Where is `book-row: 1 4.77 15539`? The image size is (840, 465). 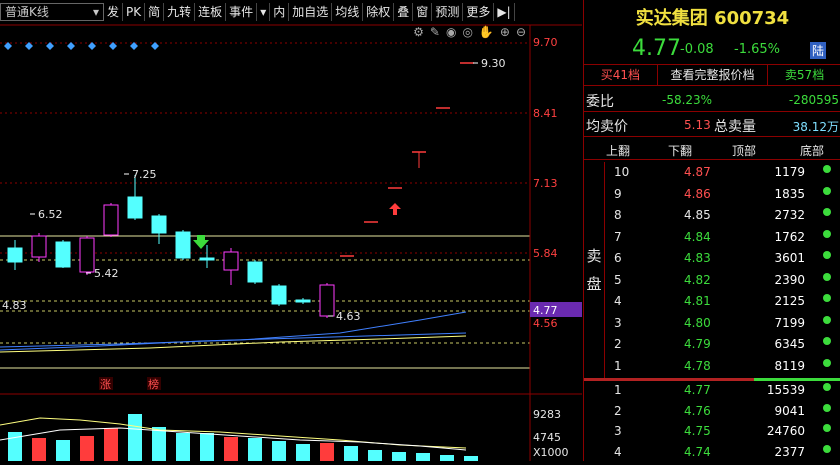 book-row: 1 4.77 15539 is located at coordinates (712, 390).